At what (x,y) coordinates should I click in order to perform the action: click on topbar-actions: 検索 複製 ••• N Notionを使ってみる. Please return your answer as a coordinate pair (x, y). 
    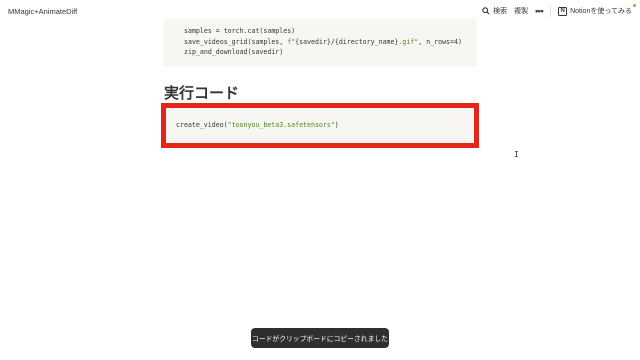
    Looking at the image, I should click on (557, 11).